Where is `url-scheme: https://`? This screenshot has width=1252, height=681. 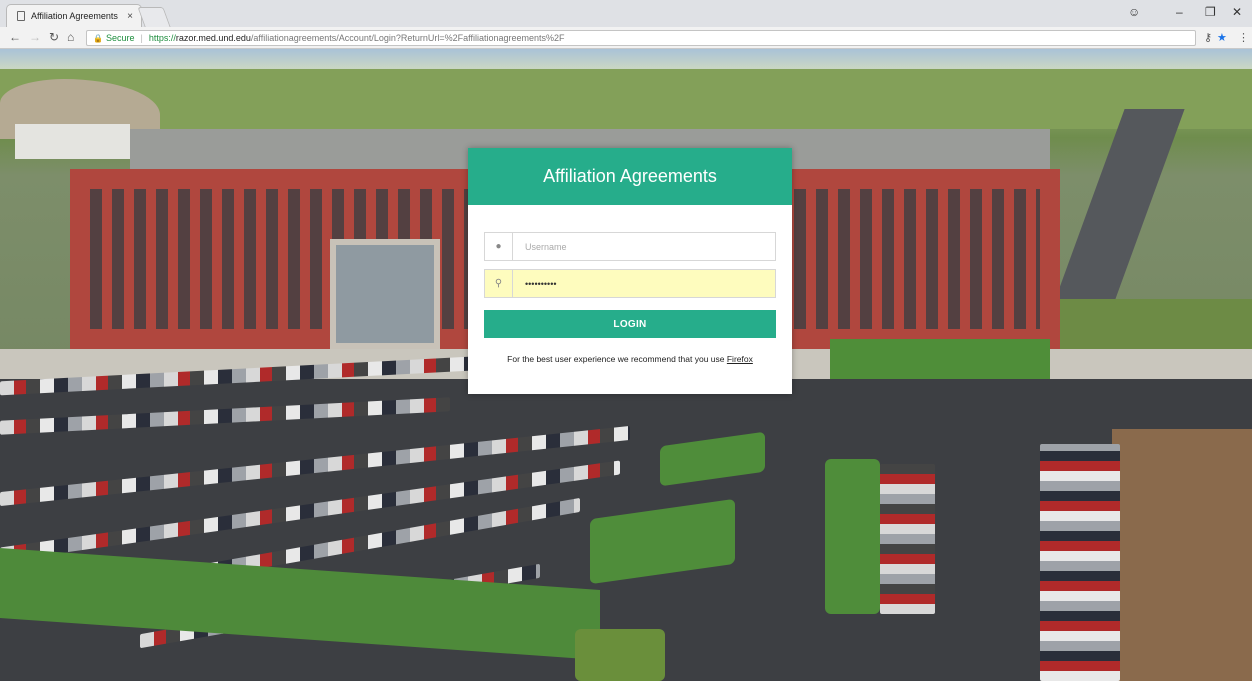
url-scheme: https:// is located at coordinates (162, 38).